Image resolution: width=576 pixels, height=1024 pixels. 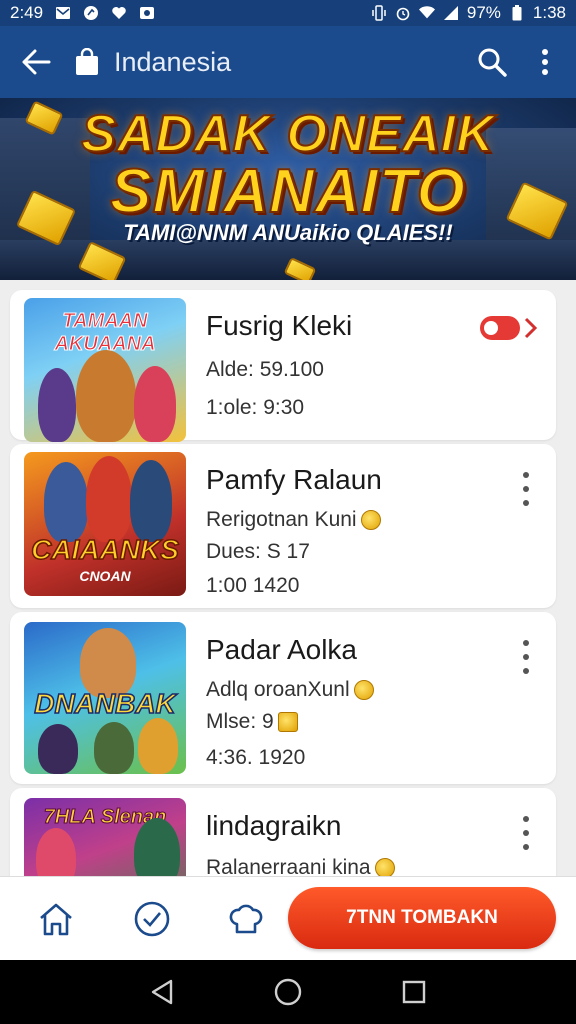 I want to click on system-home-button, so click(x=288, y=992).